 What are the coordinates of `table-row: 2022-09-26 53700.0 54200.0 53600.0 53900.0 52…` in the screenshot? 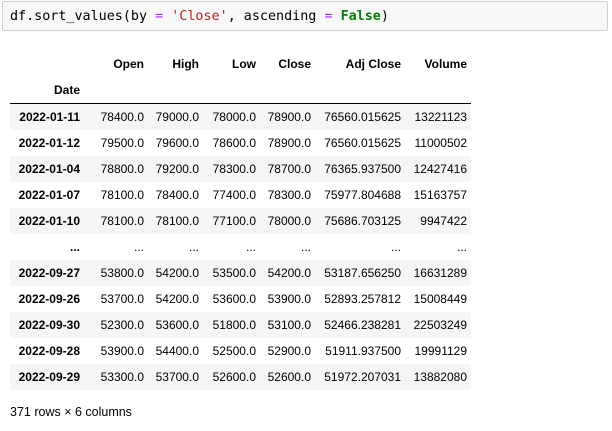 It's located at (240, 299).